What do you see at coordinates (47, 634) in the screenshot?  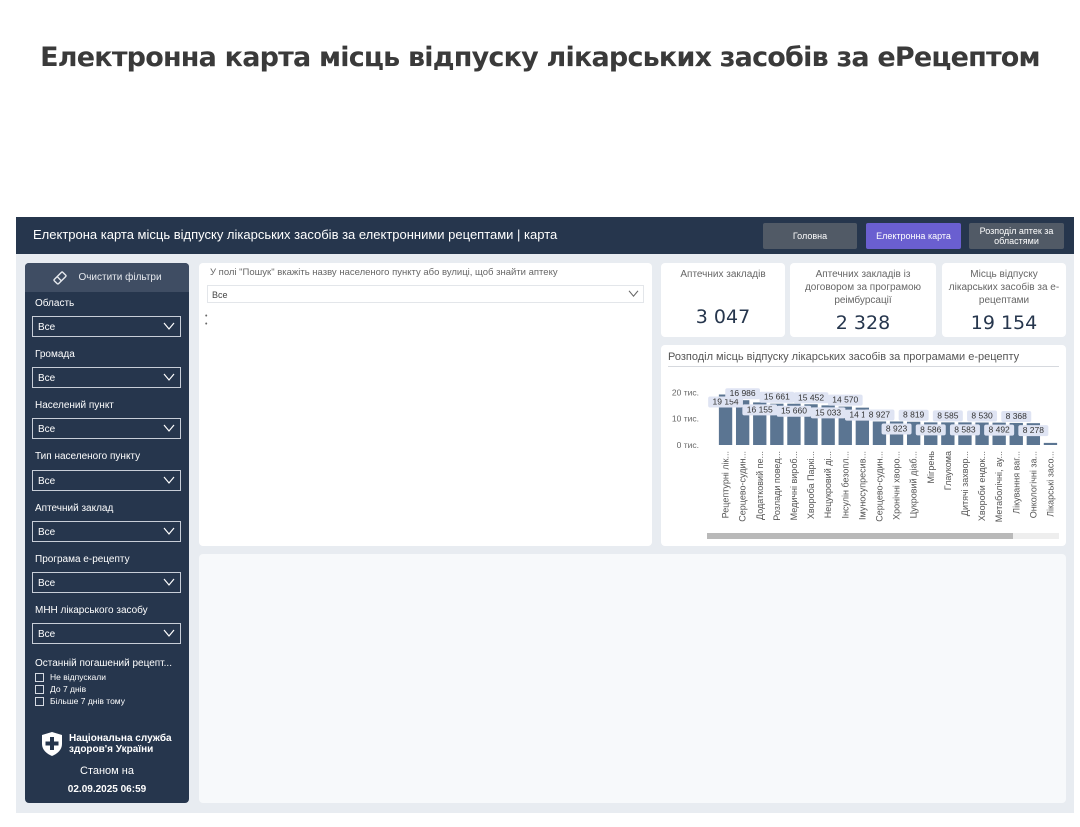 I see `inn-filter-value: Все` at bounding box center [47, 634].